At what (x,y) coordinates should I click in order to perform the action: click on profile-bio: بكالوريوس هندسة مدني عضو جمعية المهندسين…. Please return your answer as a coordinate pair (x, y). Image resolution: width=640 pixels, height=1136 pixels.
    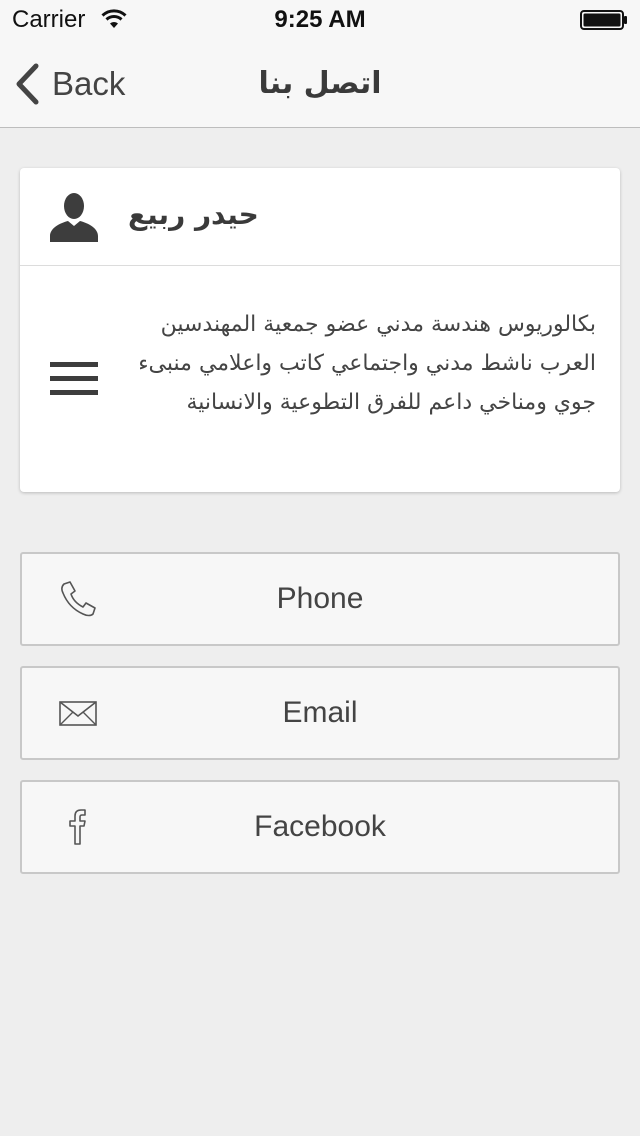
    Looking at the image, I should click on (367, 363).